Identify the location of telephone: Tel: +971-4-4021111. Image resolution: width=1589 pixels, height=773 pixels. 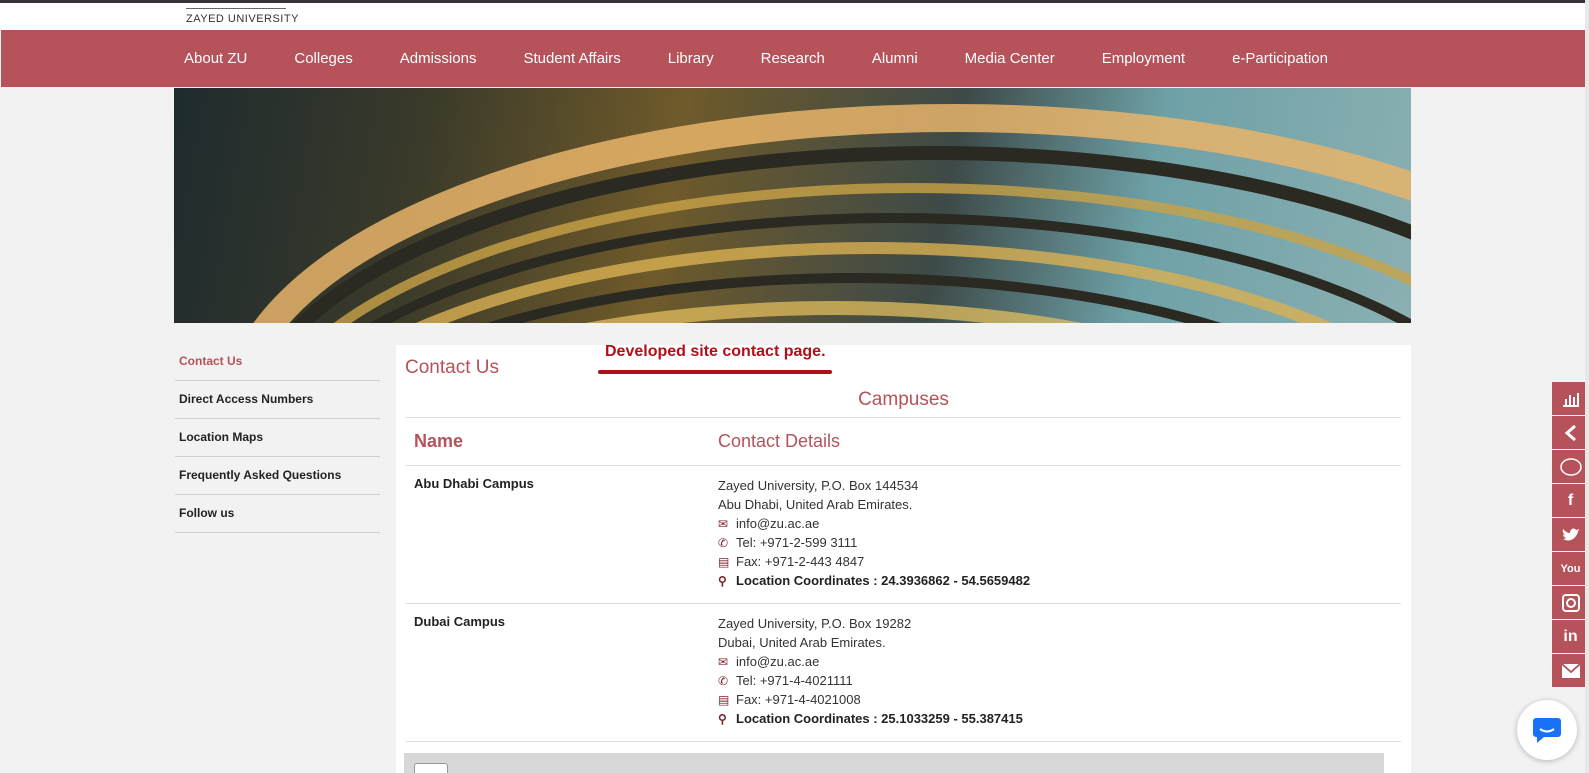
(794, 680).